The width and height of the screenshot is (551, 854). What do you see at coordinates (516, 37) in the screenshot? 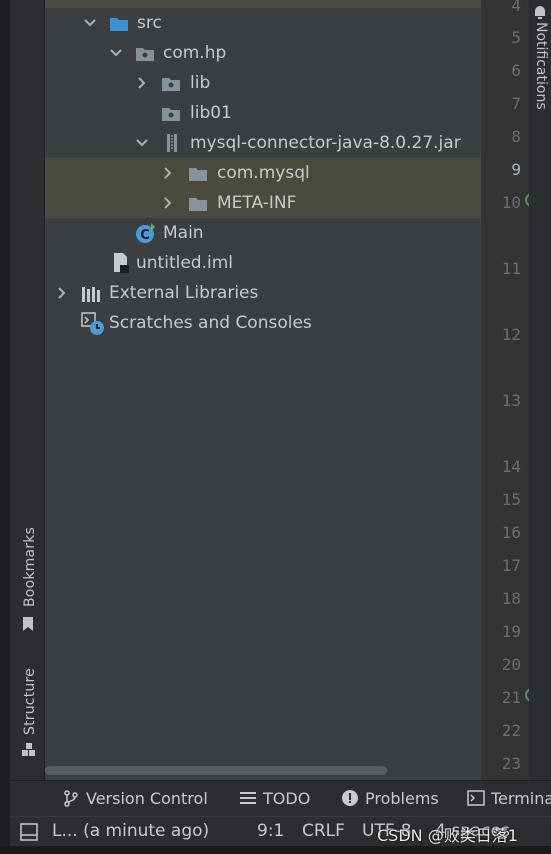
I see `line-number: 5` at bounding box center [516, 37].